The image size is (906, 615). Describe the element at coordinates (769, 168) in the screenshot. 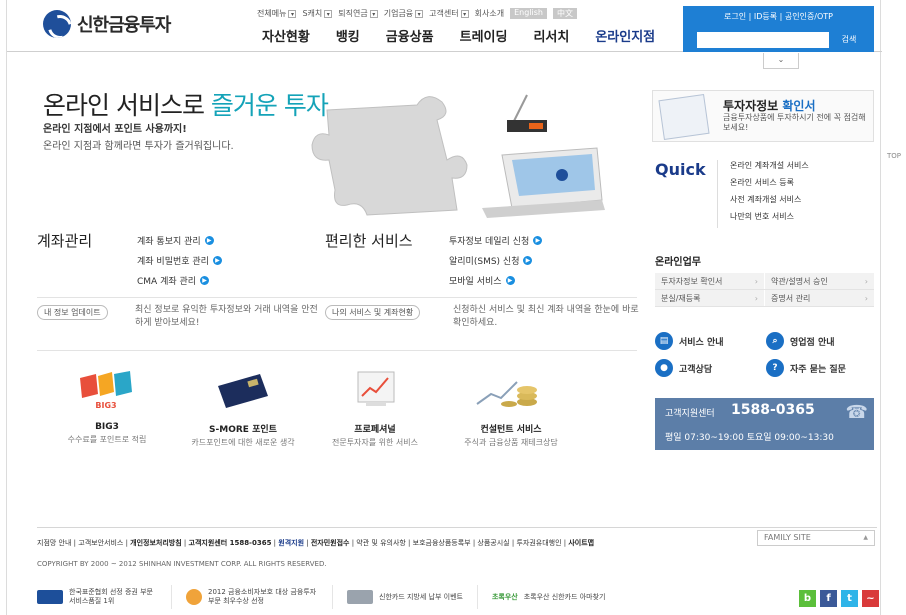

I see `quick-link-open-account: 온라인 계좌개설 서비스` at that location.